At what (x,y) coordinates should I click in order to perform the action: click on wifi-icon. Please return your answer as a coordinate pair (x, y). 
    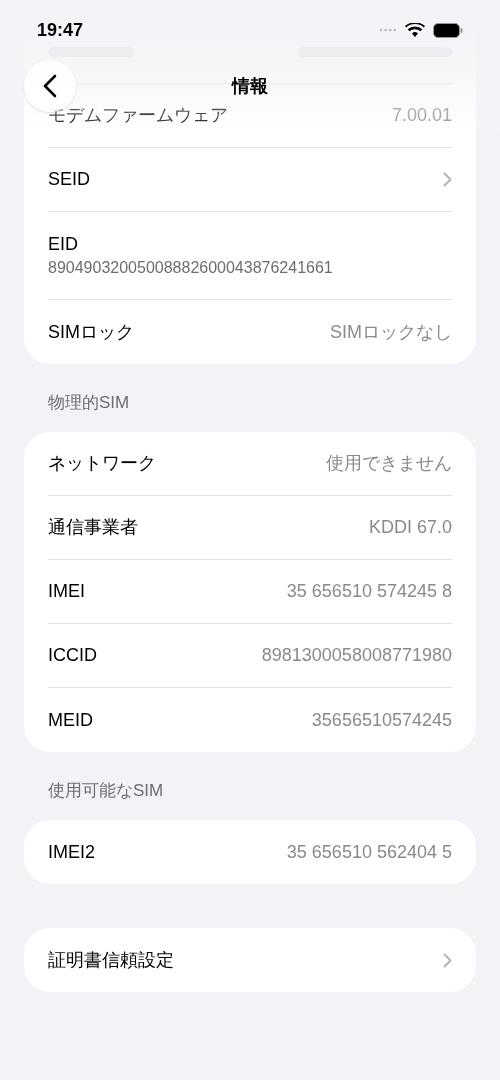
    Looking at the image, I should click on (415, 30).